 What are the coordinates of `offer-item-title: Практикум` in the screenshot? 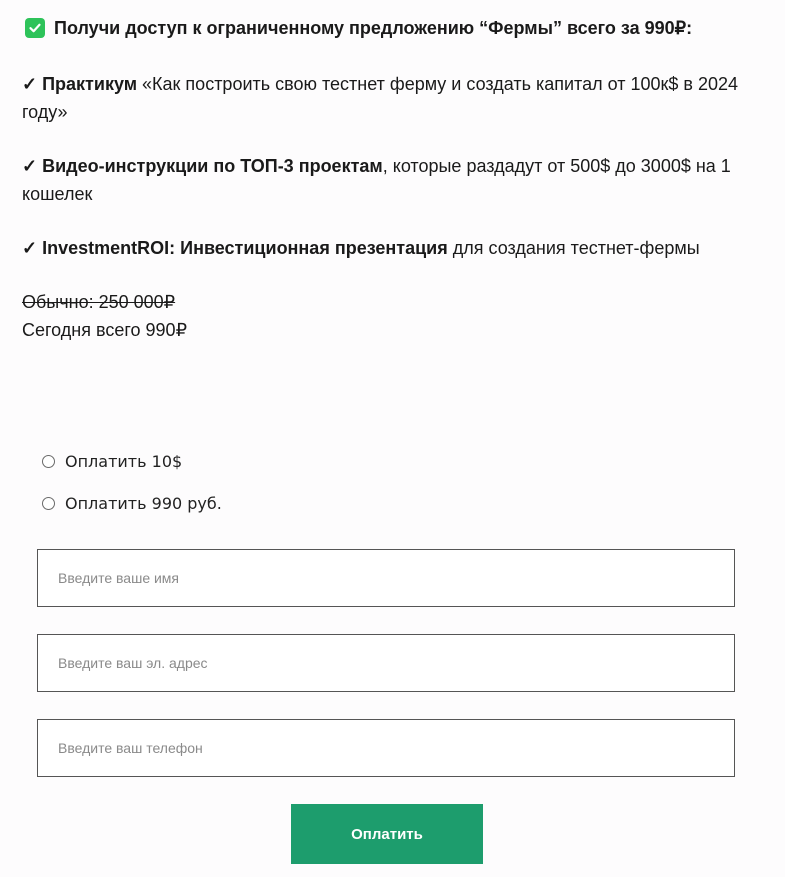 It's located at (90, 84).